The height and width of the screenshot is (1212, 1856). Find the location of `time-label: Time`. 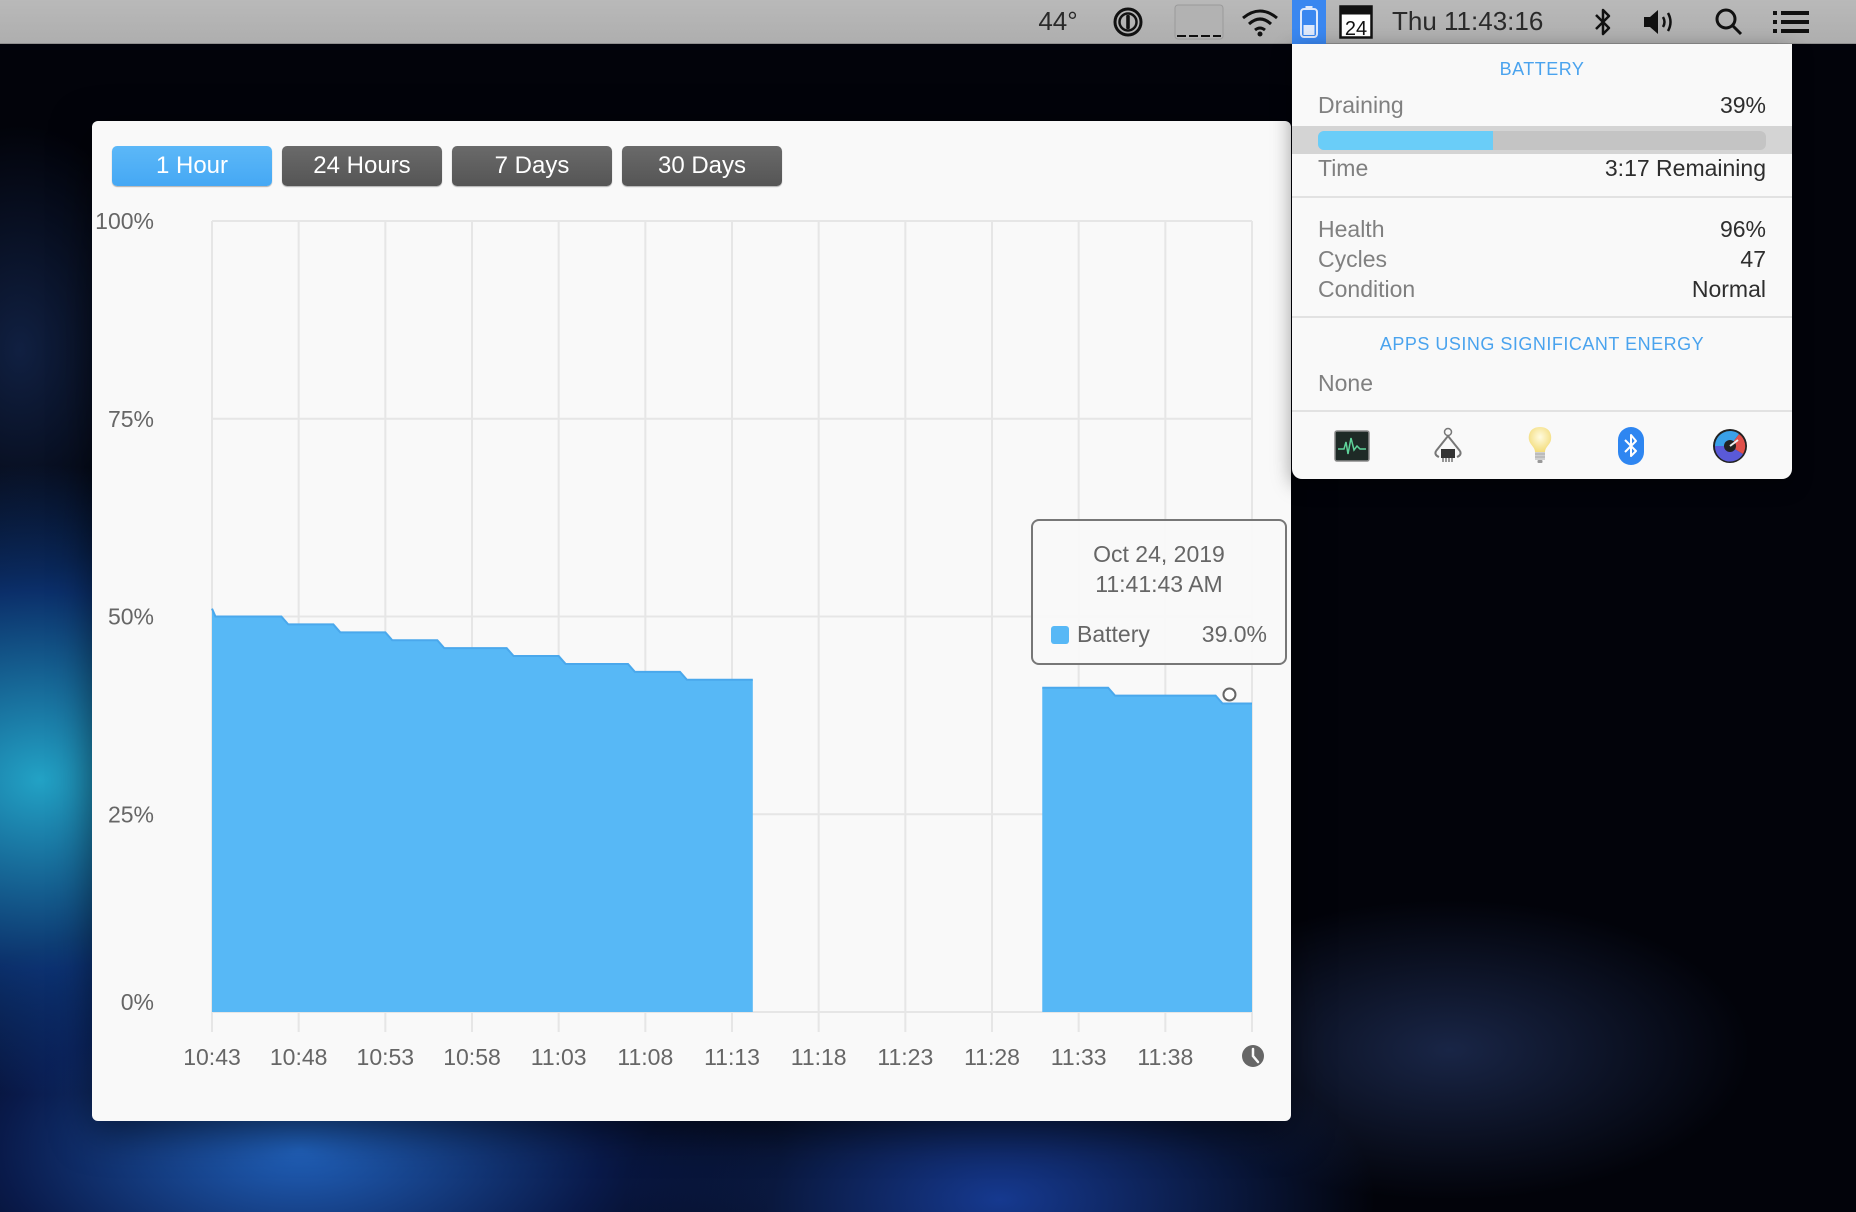

time-label: Time is located at coordinates (1343, 168).